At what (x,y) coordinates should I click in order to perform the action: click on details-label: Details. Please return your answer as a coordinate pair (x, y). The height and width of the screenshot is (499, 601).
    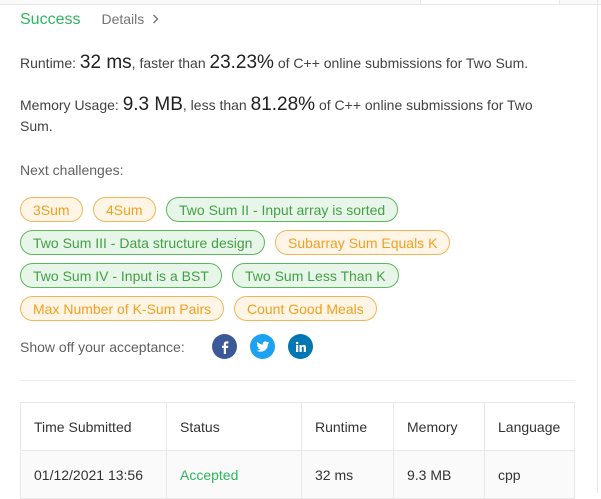
    Looking at the image, I should click on (123, 19).